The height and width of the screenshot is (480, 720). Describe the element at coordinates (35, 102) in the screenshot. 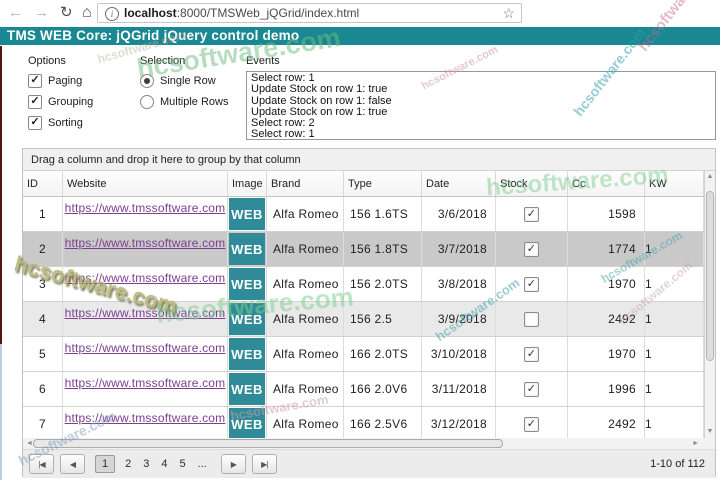

I see `checkbox-grouping: ✓` at that location.